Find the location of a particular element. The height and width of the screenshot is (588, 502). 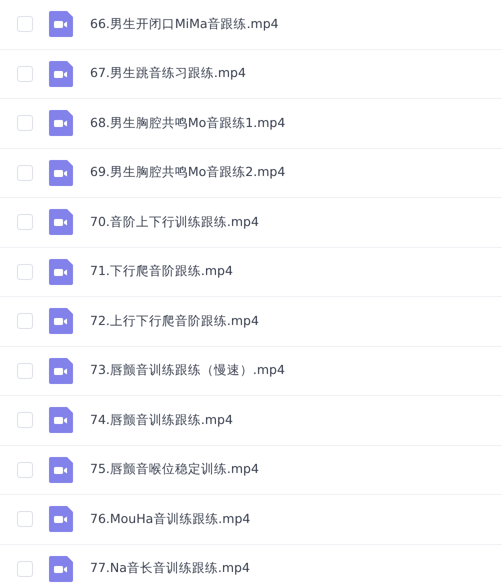

file-name: 67.男生跳音练习跟练.mp4 is located at coordinates (168, 73).